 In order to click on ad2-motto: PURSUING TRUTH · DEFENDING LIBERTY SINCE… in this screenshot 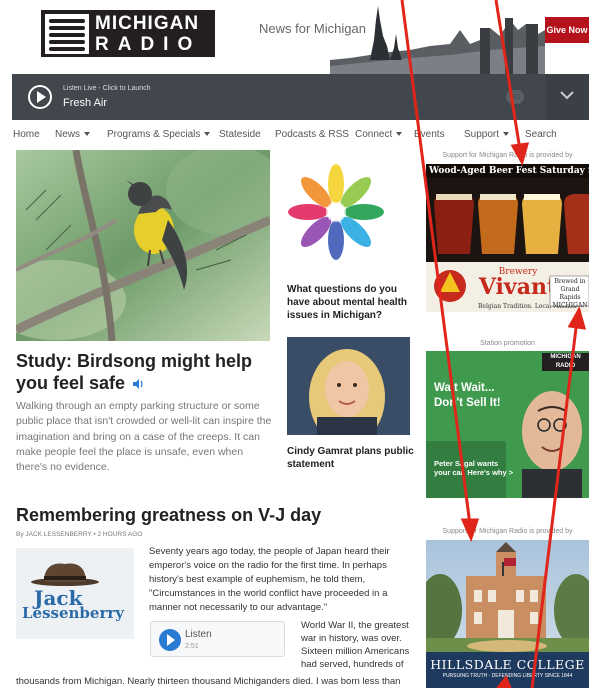, I will do `click(507, 676)`.